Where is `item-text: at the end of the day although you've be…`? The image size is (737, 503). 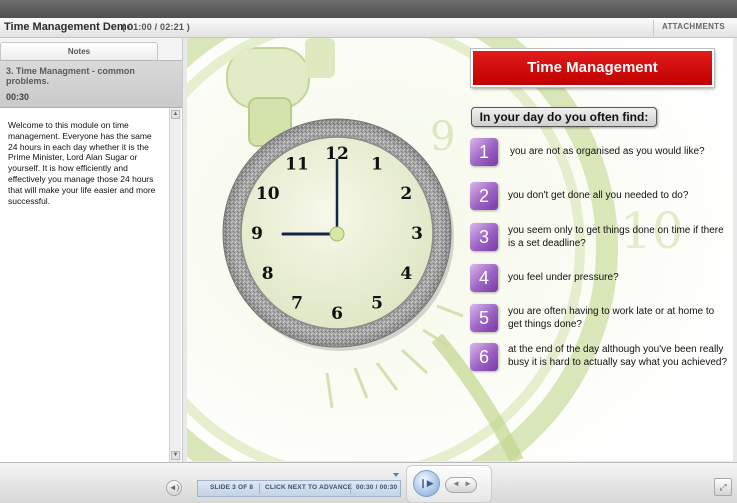
item-text: at the end of the day although you've be… is located at coordinates (618, 356).